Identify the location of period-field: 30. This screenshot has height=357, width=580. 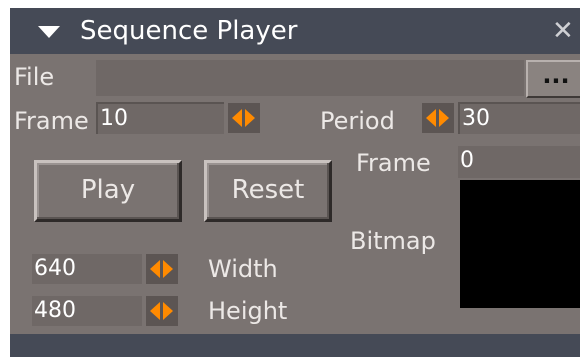
(519, 118).